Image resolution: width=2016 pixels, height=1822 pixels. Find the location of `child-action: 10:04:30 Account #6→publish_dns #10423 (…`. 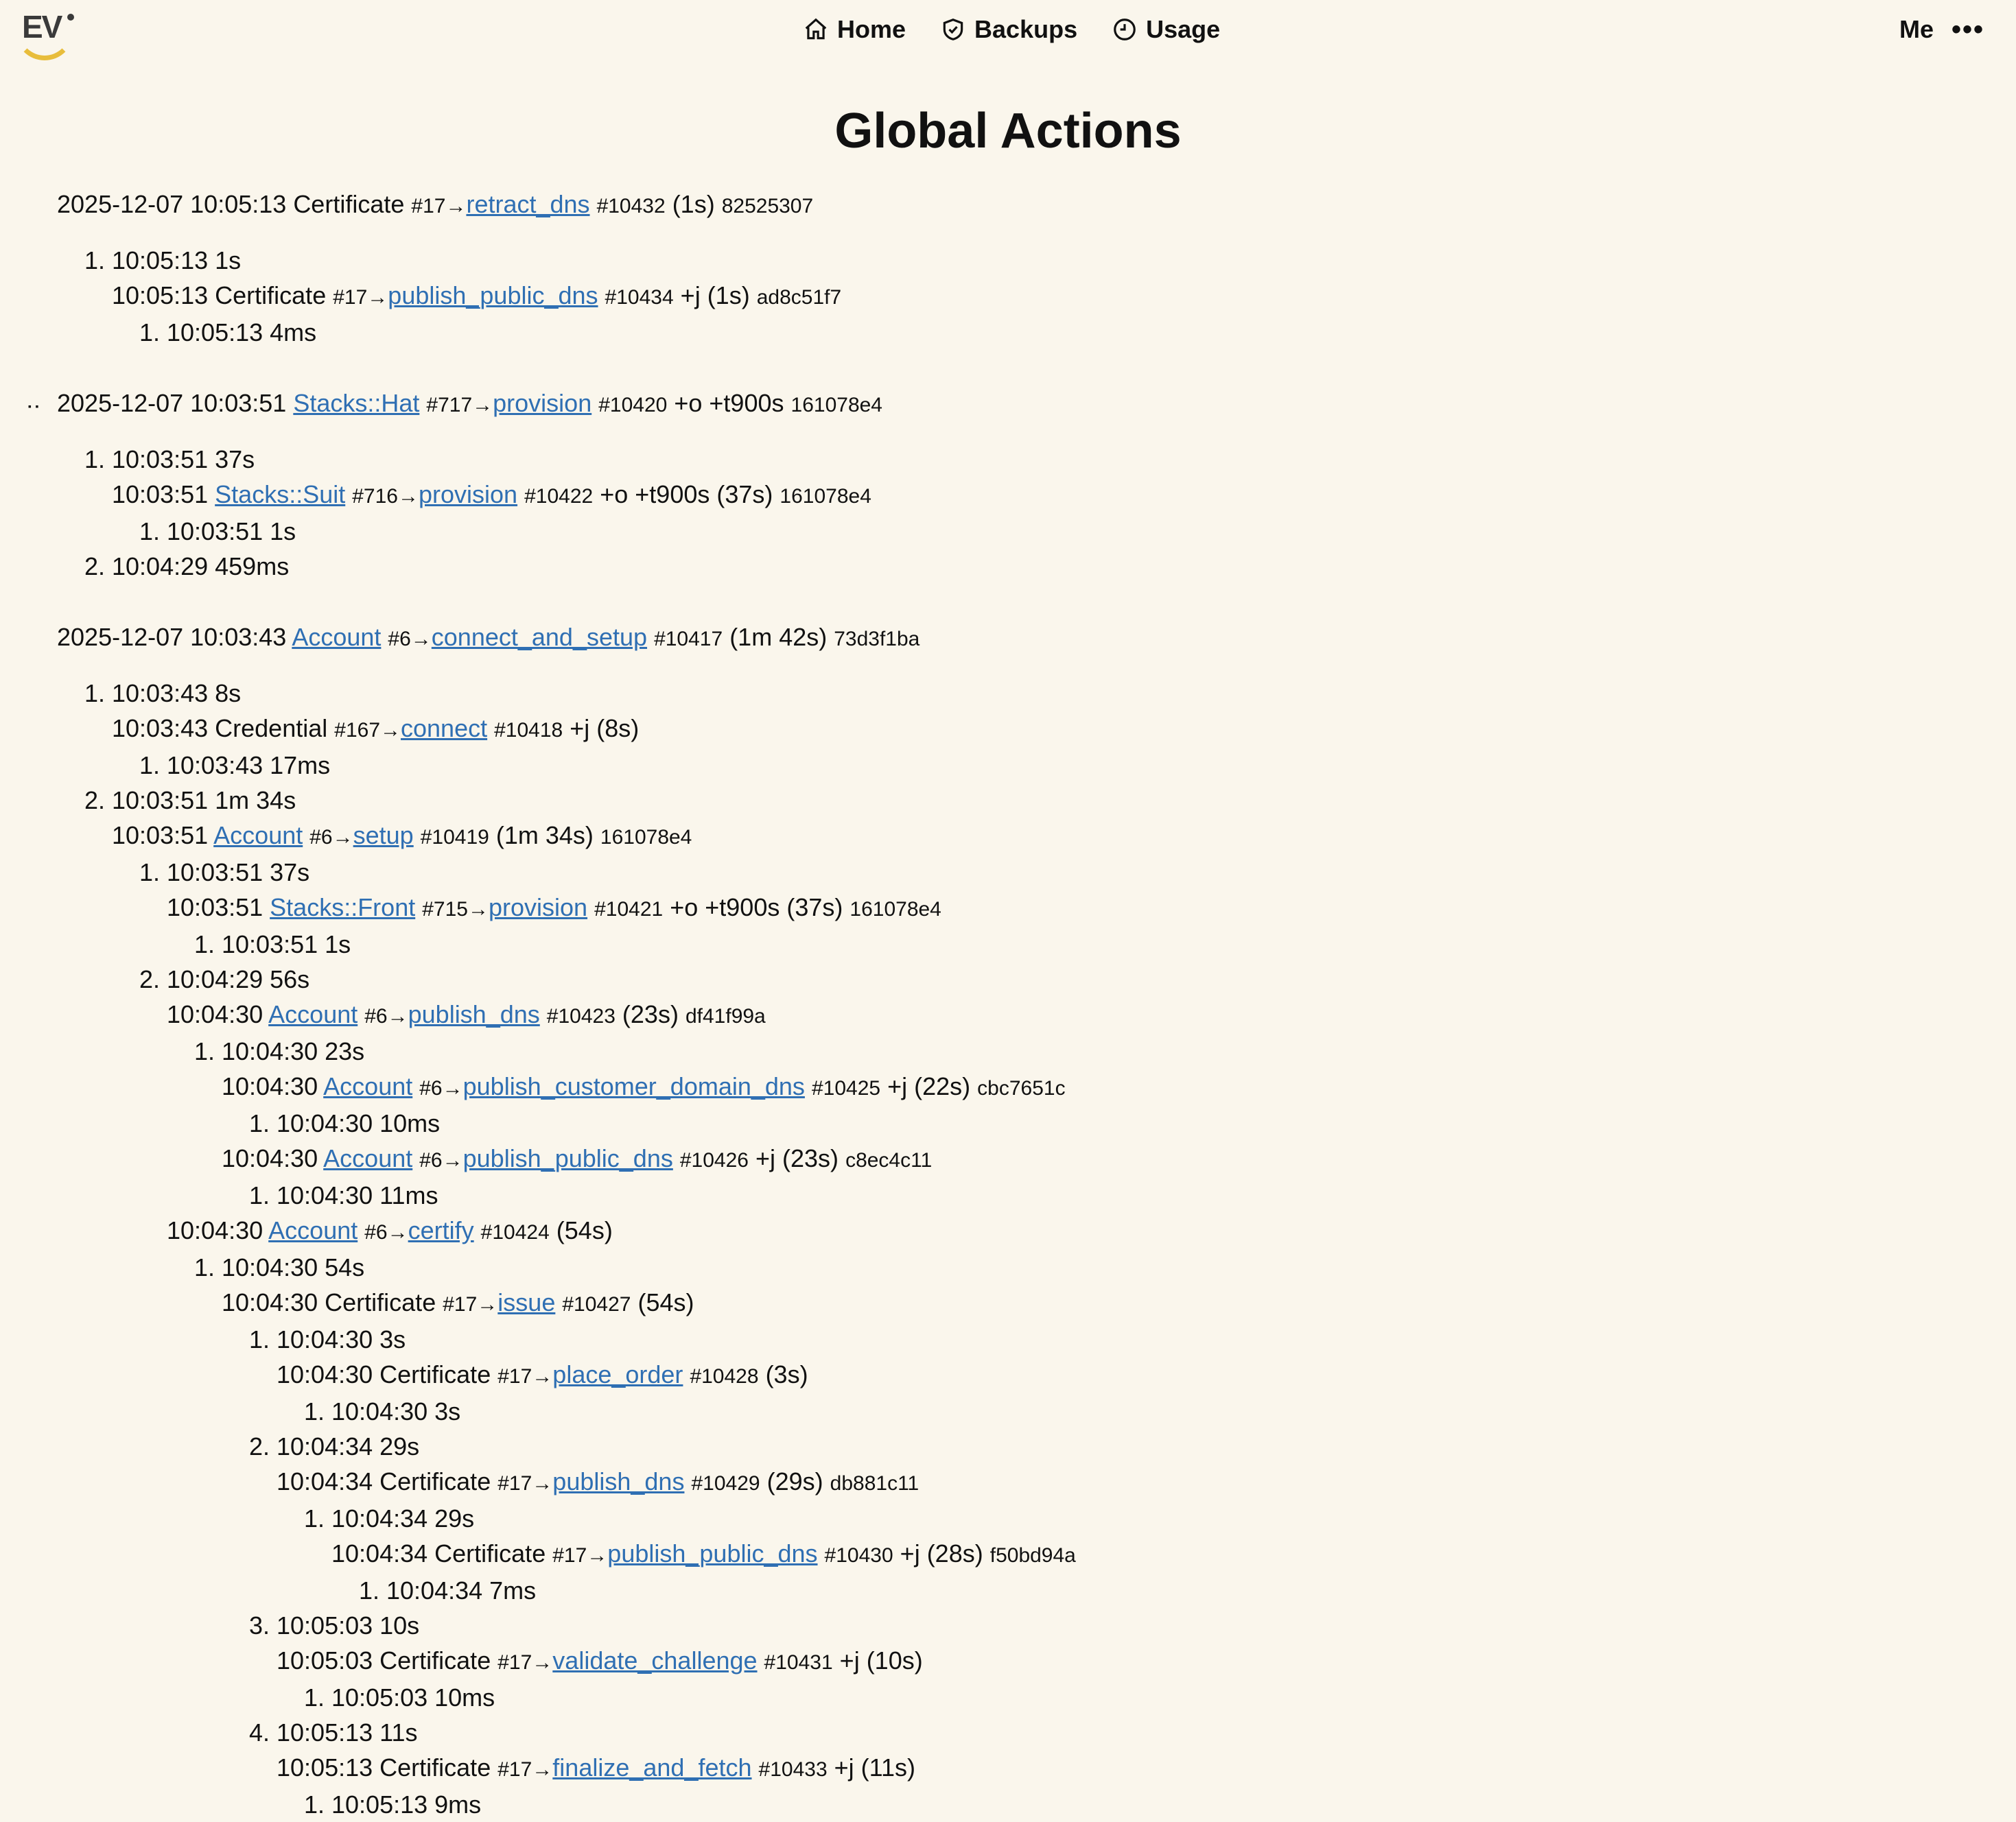

child-action: 10:04:30 Account #6→publish_dns #10423 (… is located at coordinates (1091, 1015).